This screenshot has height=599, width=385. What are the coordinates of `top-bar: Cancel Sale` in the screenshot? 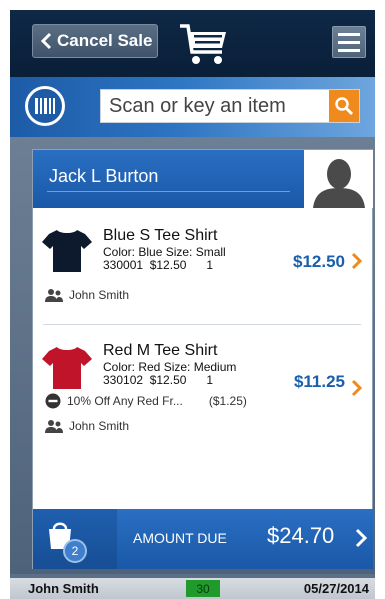 It's located at (192, 43).